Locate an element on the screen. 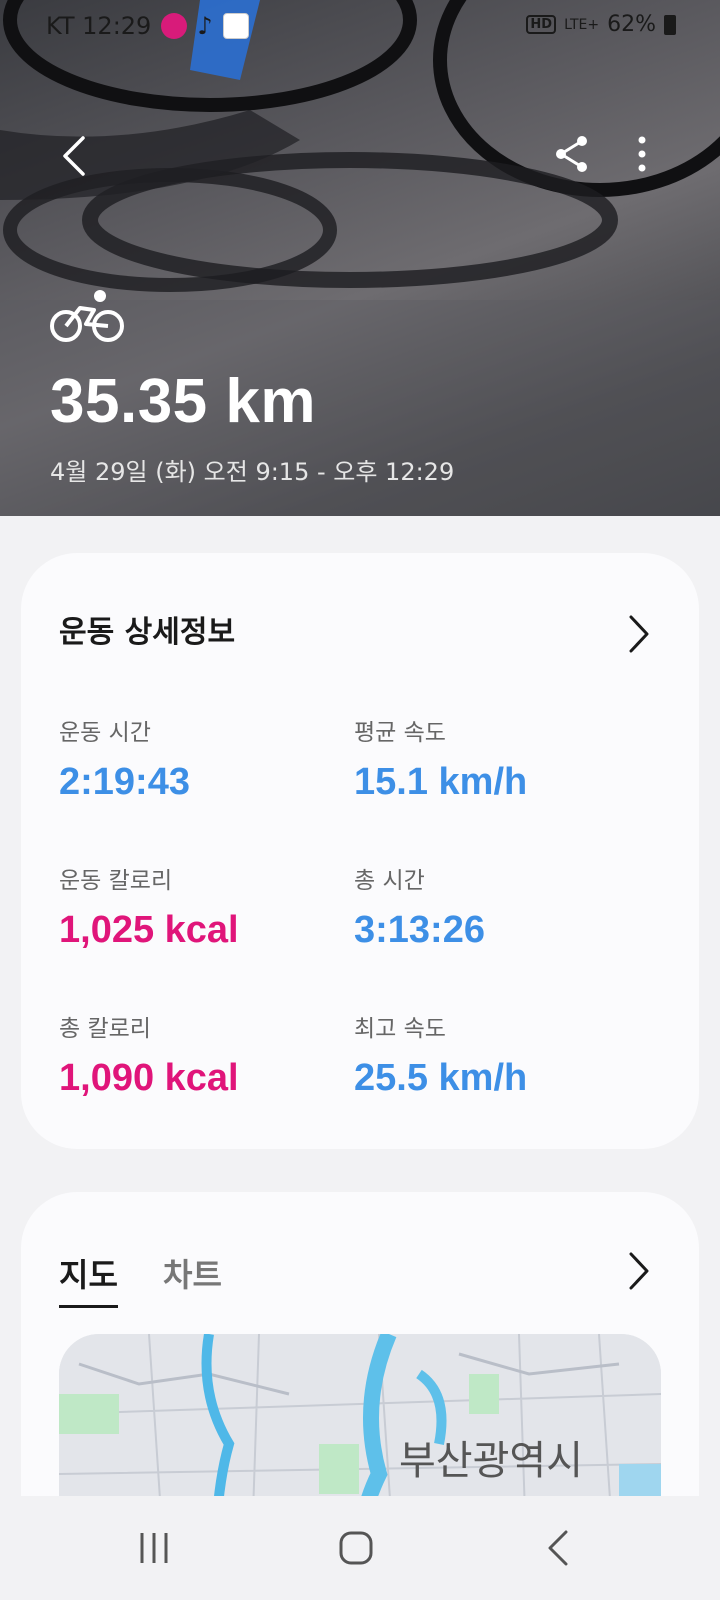  stat-label: 총 칼로리 is located at coordinates (105, 1029).